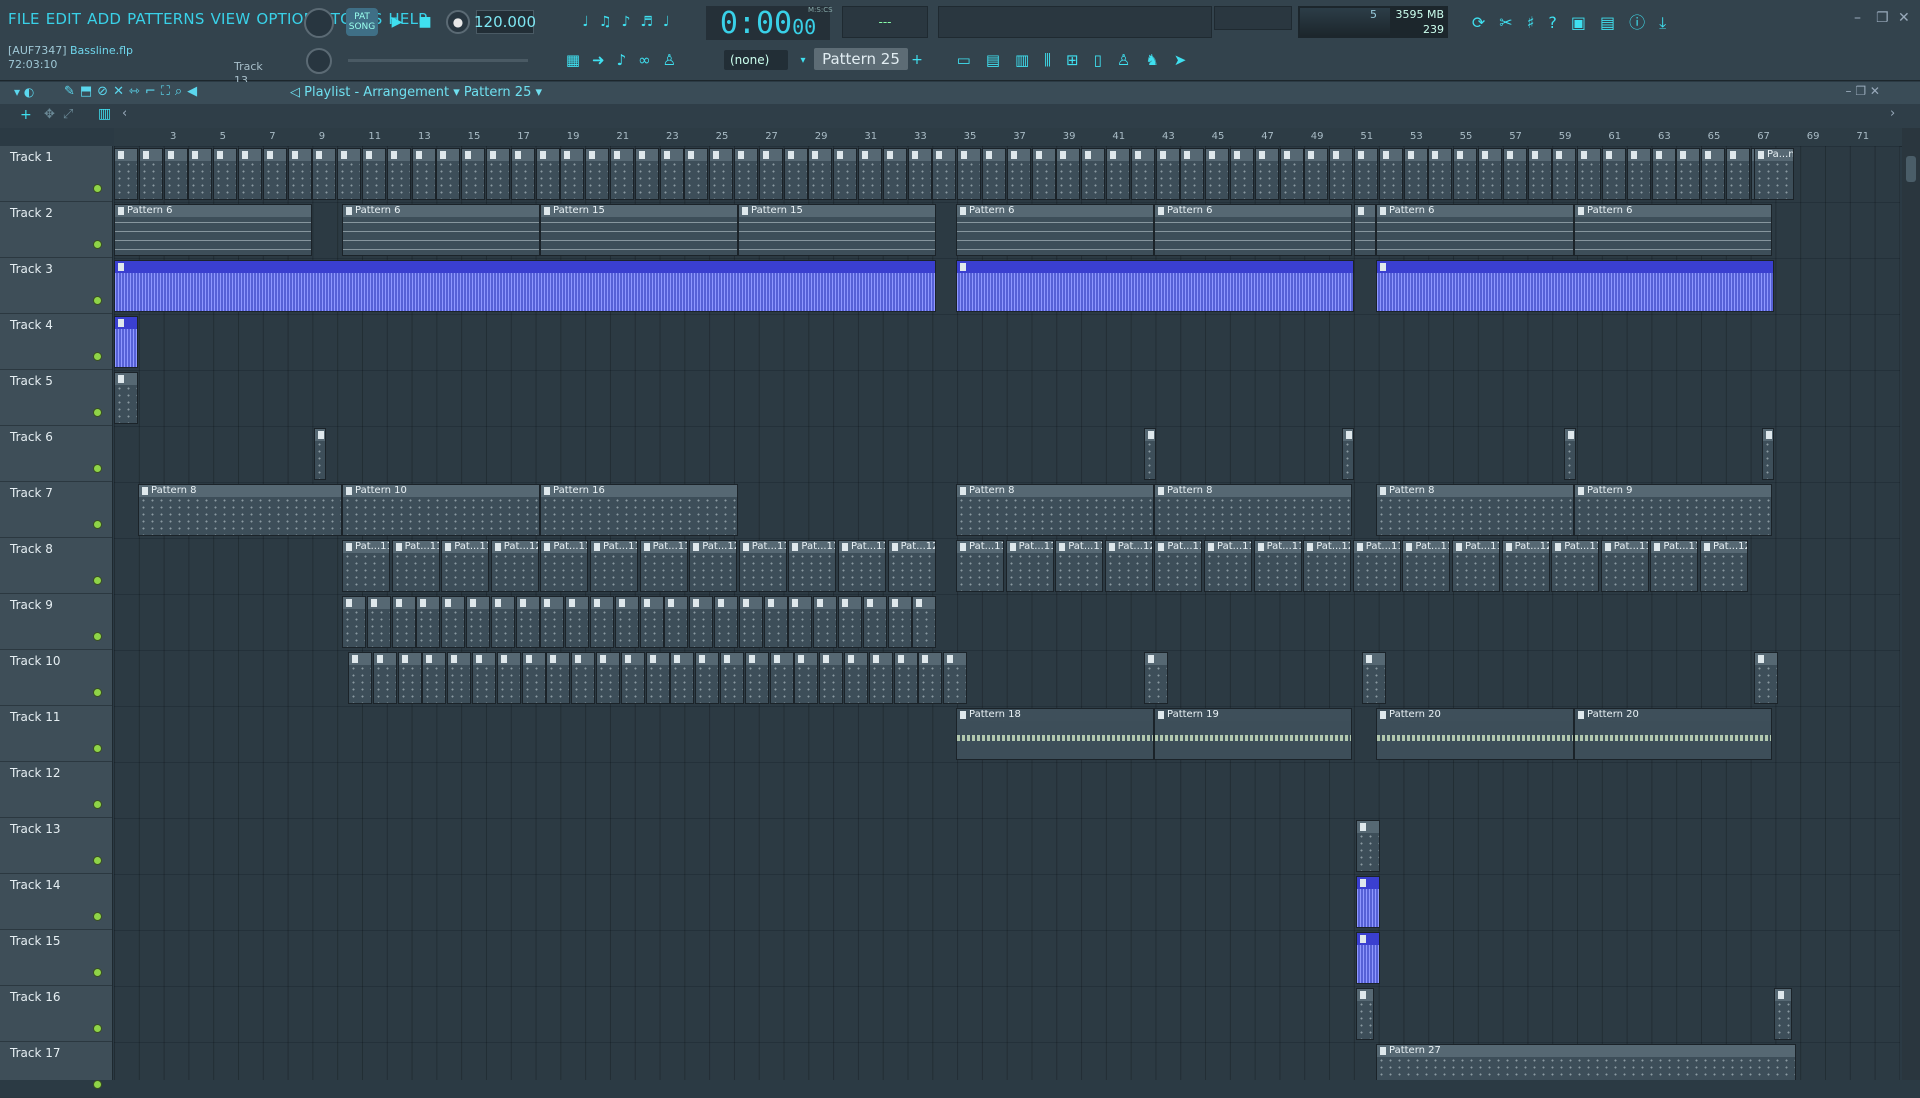 The height and width of the screenshot is (1098, 1920). Describe the element at coordinates (24, 92) in the screenshot. I see `playlist-menu-icon: ▾ ◐` at that location.